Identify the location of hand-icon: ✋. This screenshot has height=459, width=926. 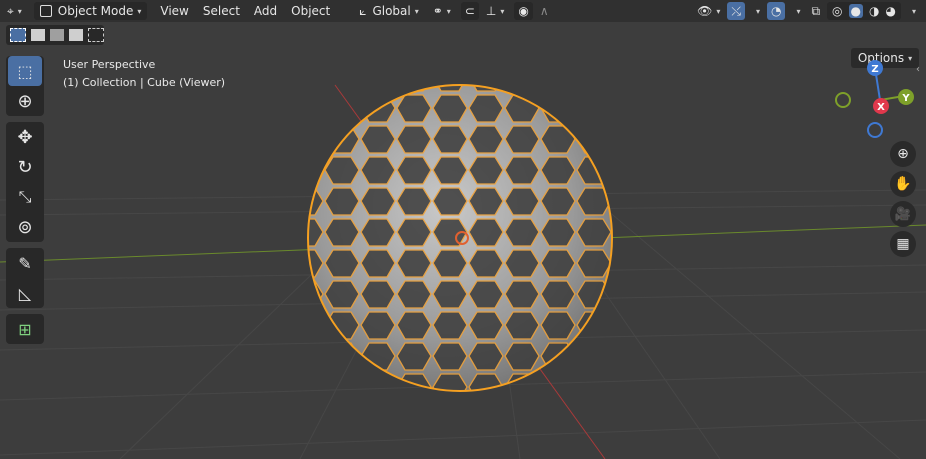
(903, 184).